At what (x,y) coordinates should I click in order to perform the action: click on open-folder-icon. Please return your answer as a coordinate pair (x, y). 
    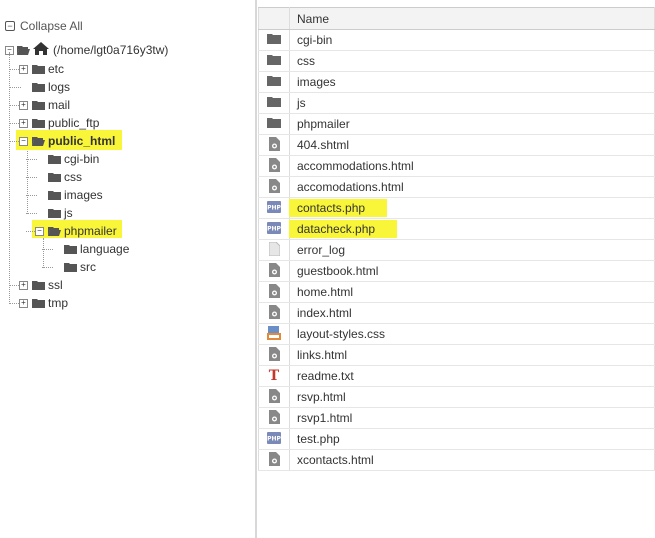
    Looking at the image, I should click on (23, 50).